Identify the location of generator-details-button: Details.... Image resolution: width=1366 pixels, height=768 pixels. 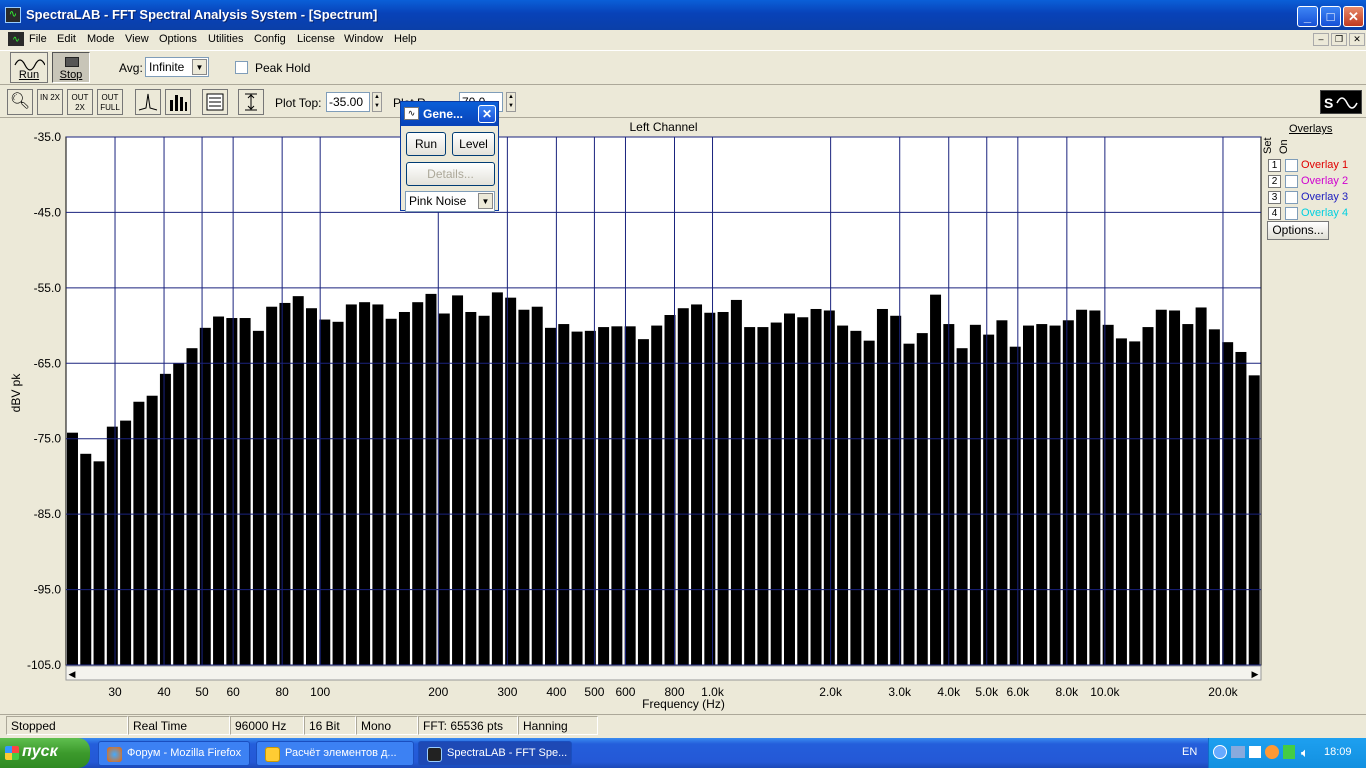
(450, 174).